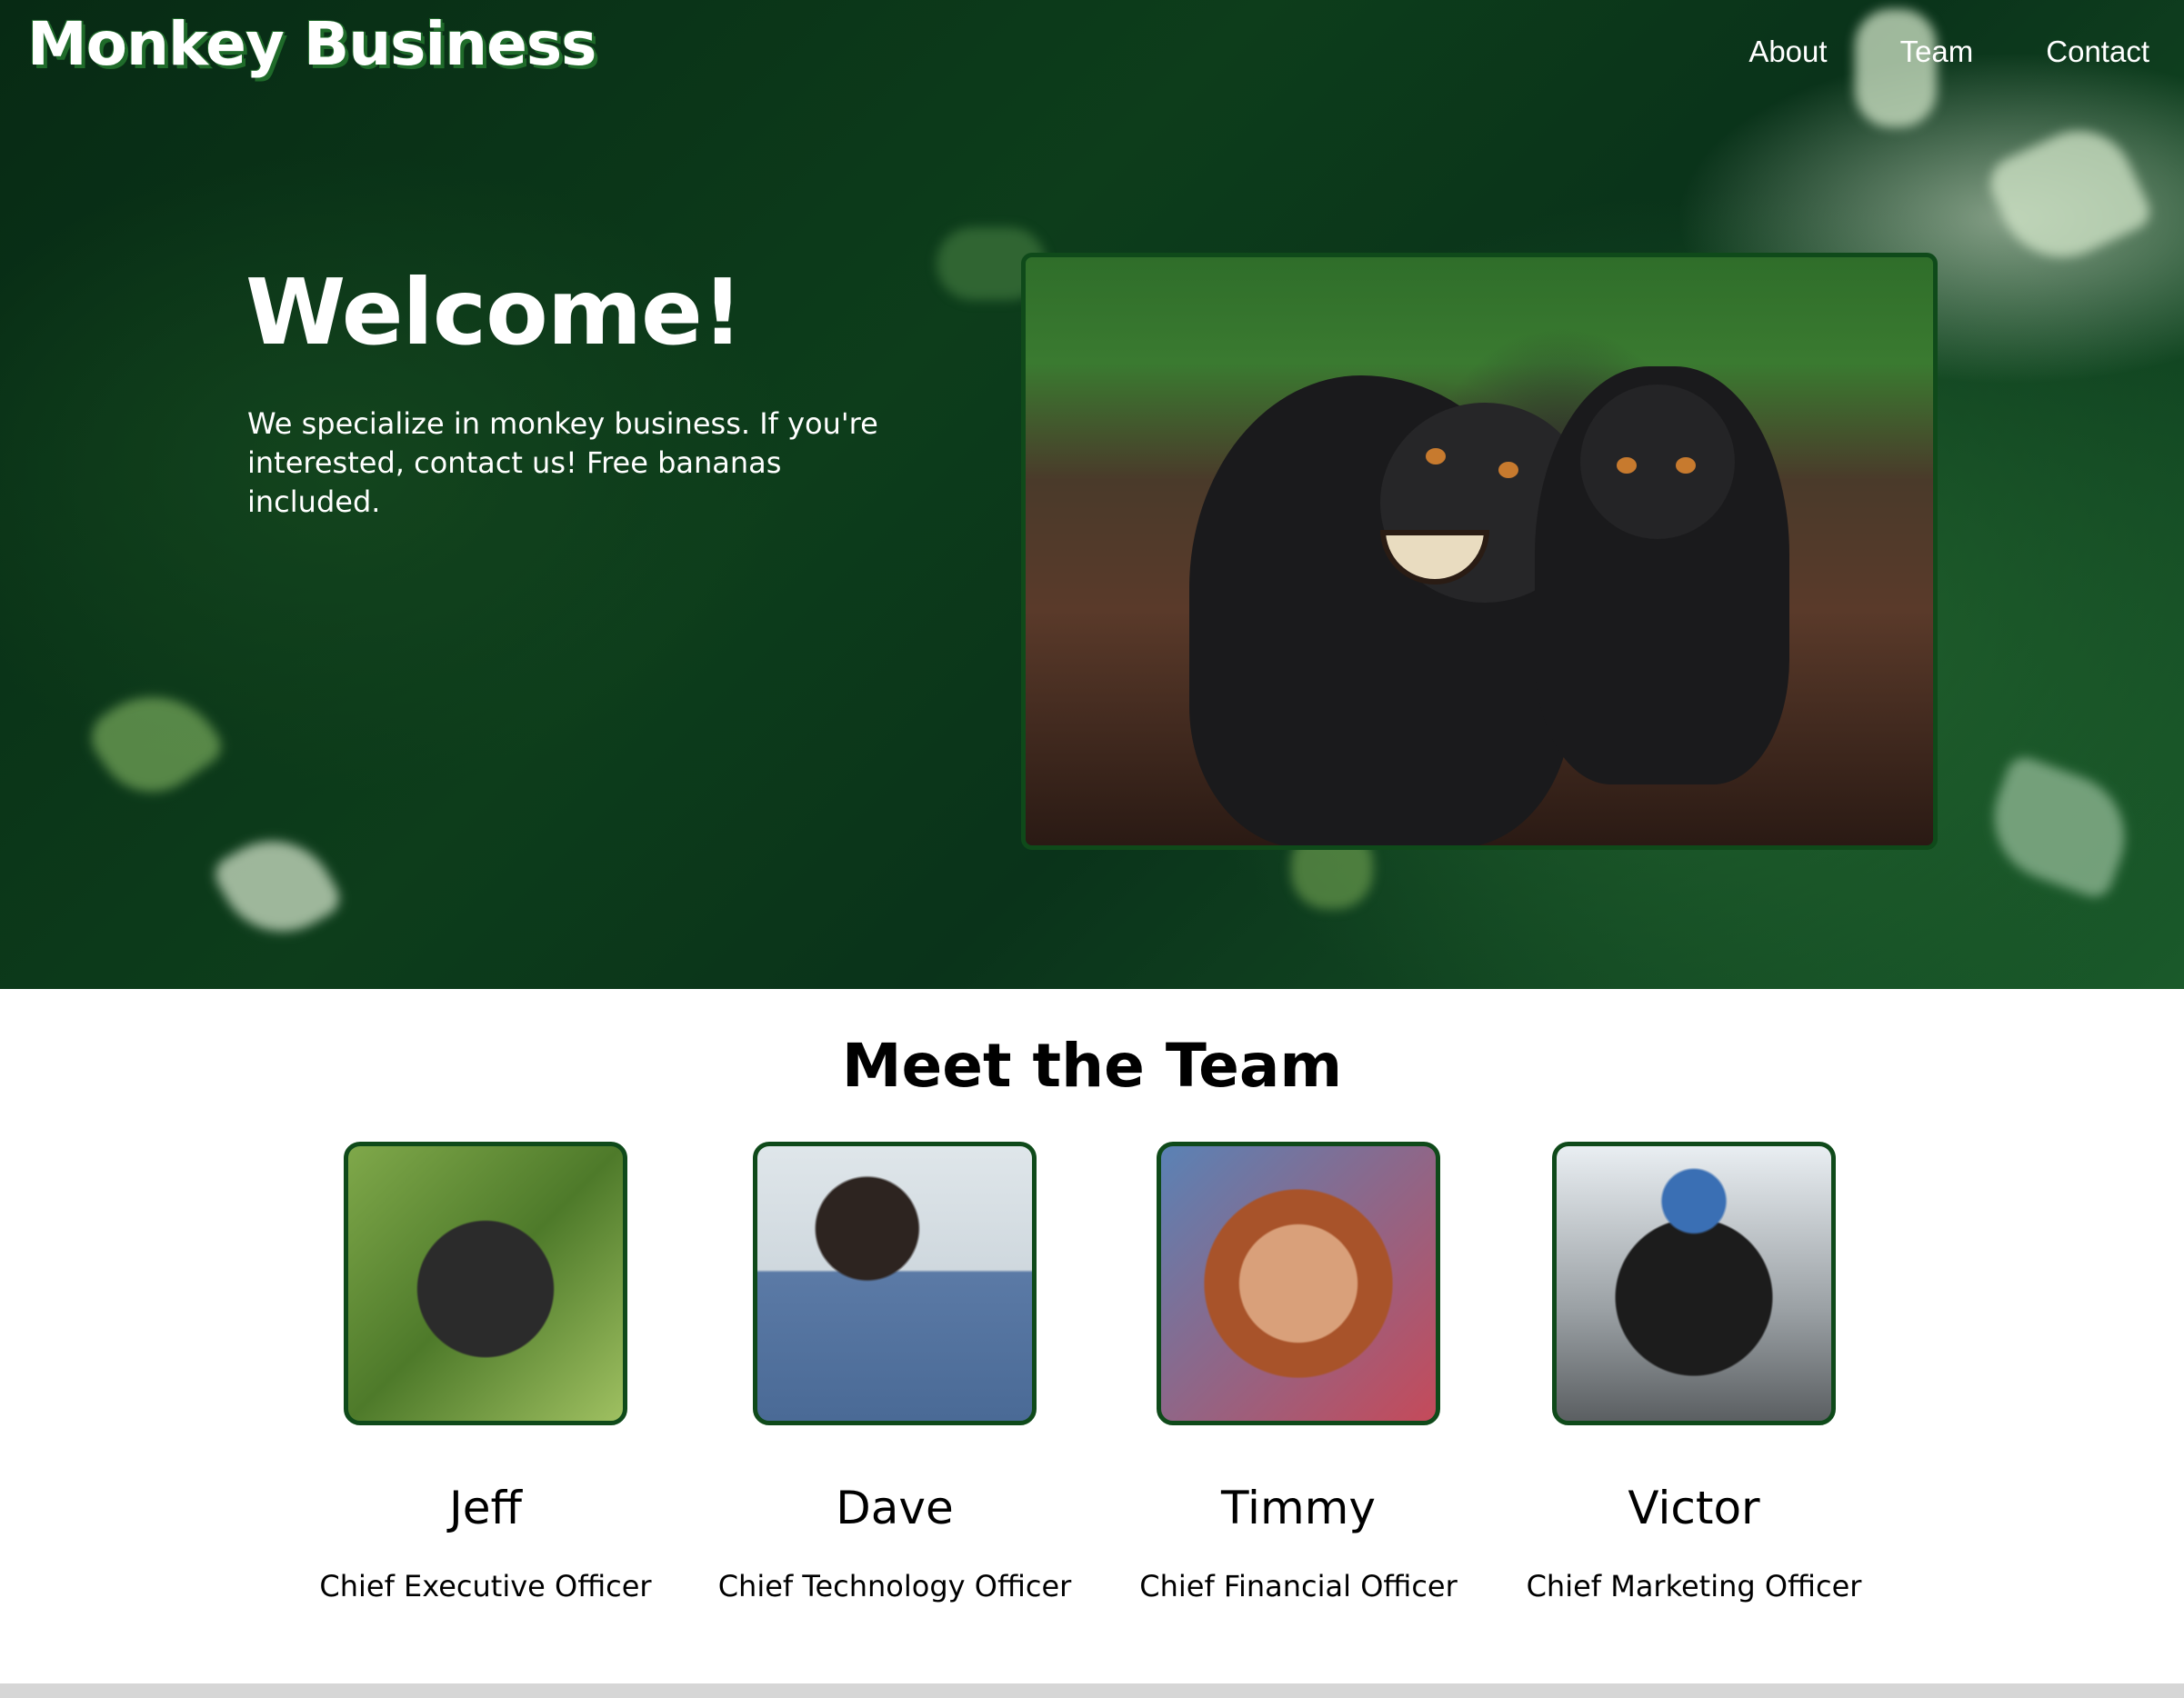 This screenshot has width=2184, height=1698. What do you see at coordinates (494, 312) in the screenshot?
I see `hero-heading: Welcome!` at bounding box center [494, 312].